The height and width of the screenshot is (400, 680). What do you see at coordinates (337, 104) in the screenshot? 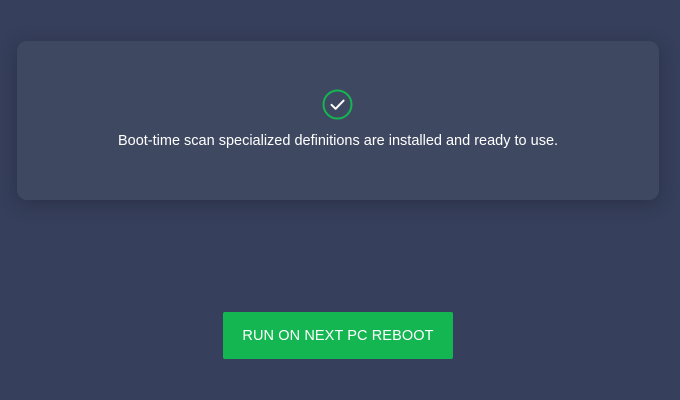
I see `check-circle-icon` at bounding box center [337, 104].